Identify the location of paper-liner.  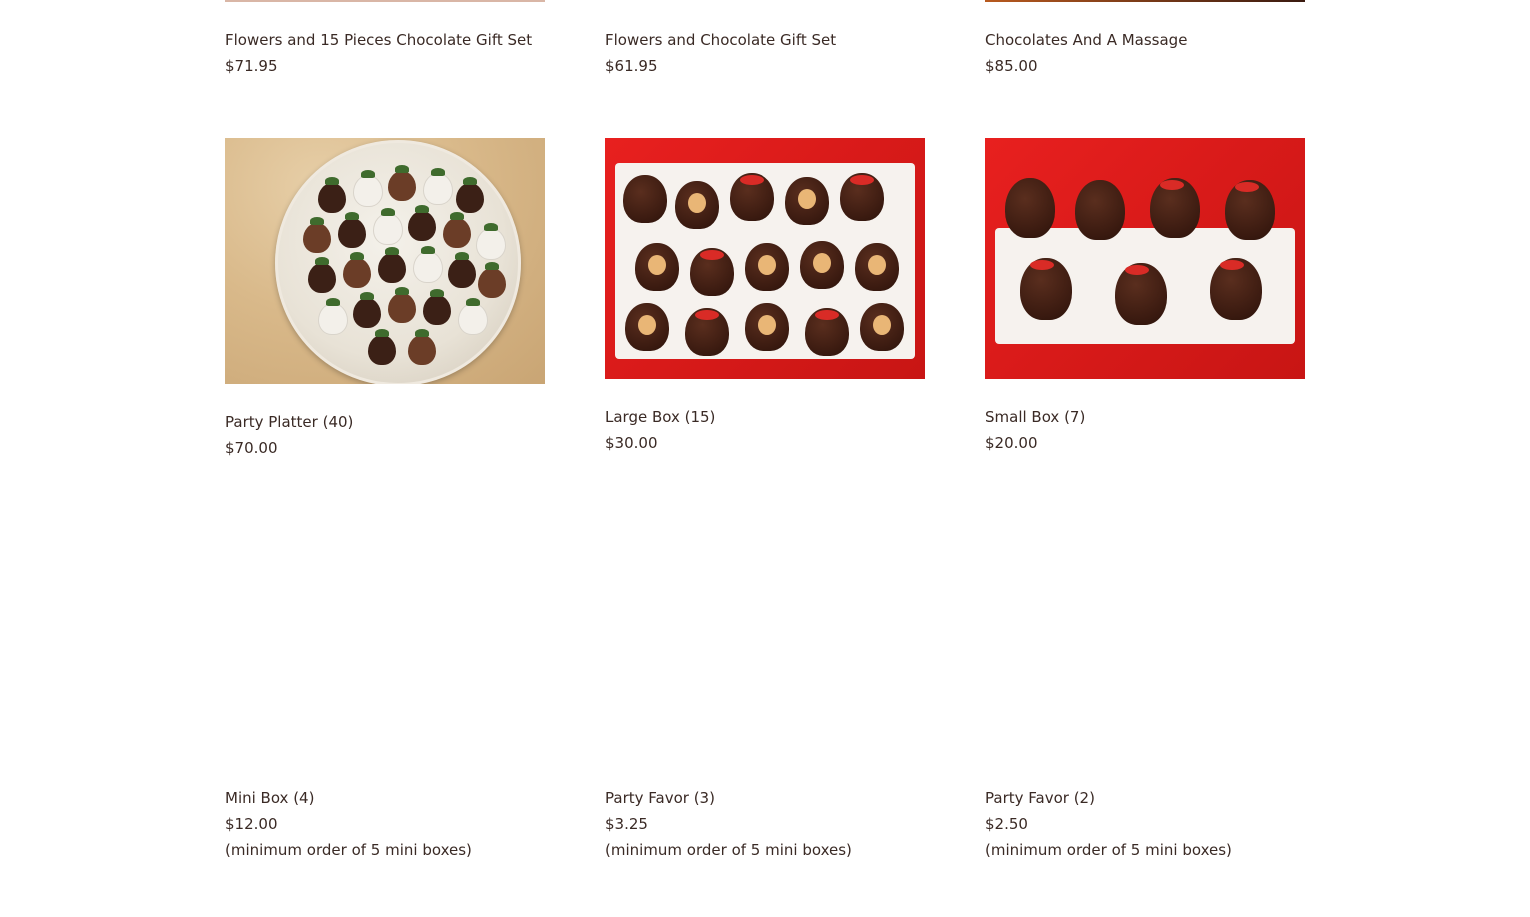
(765, 261).